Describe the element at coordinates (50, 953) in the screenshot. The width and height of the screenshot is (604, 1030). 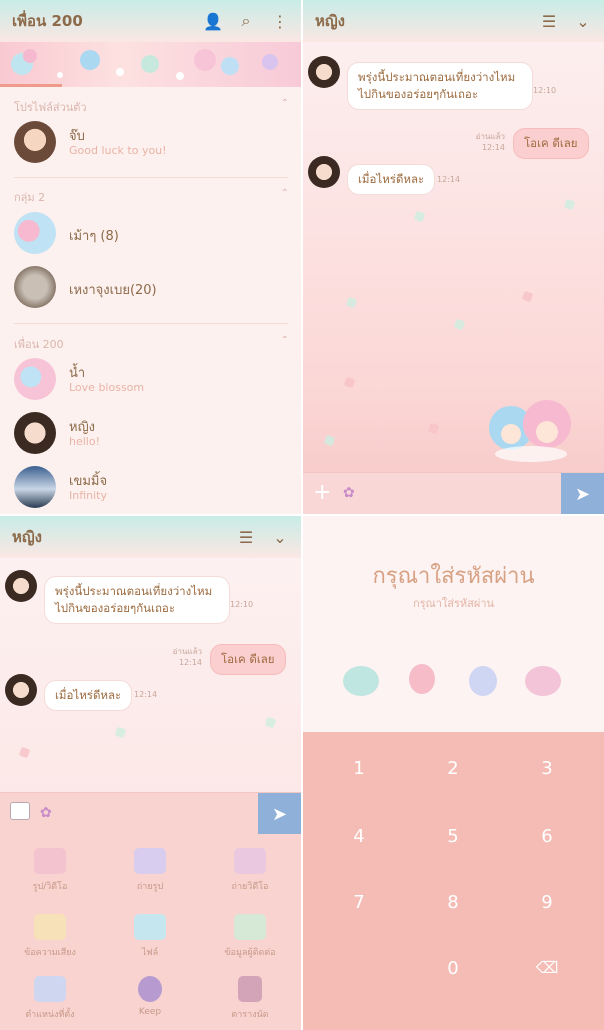
I see `tray-label: ข้อความเสียง` at that location.